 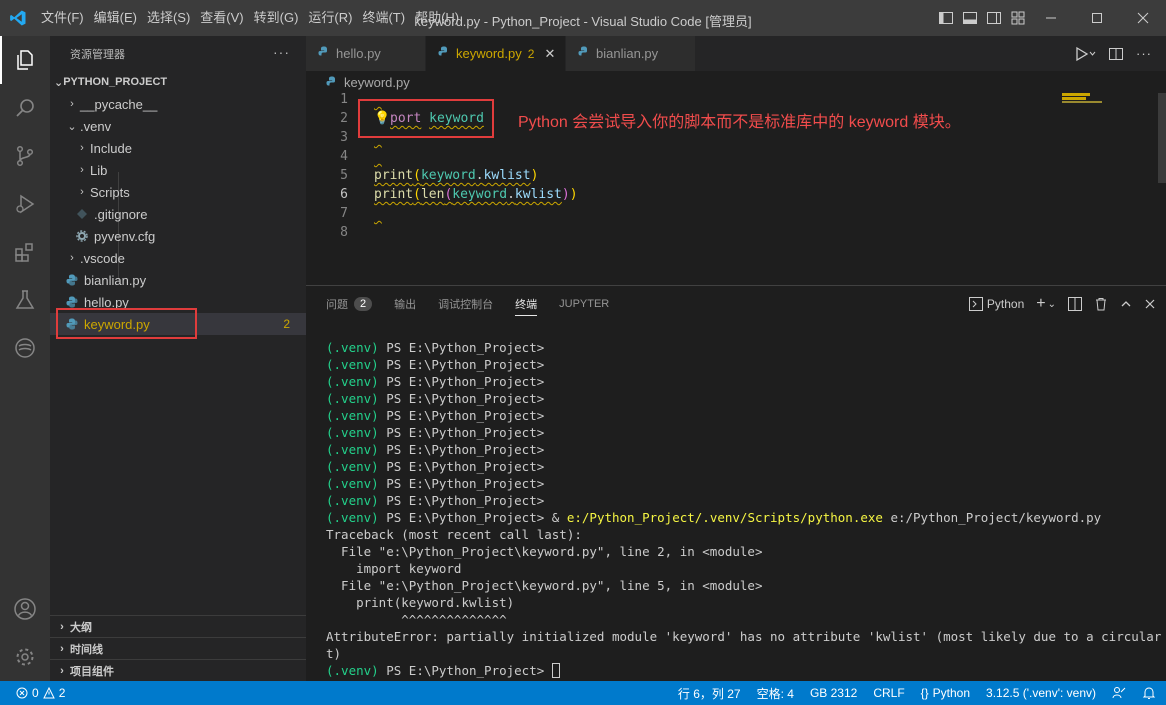 I want to click on timeline-pane-header: › 时间线, so click(x=178, y=648).